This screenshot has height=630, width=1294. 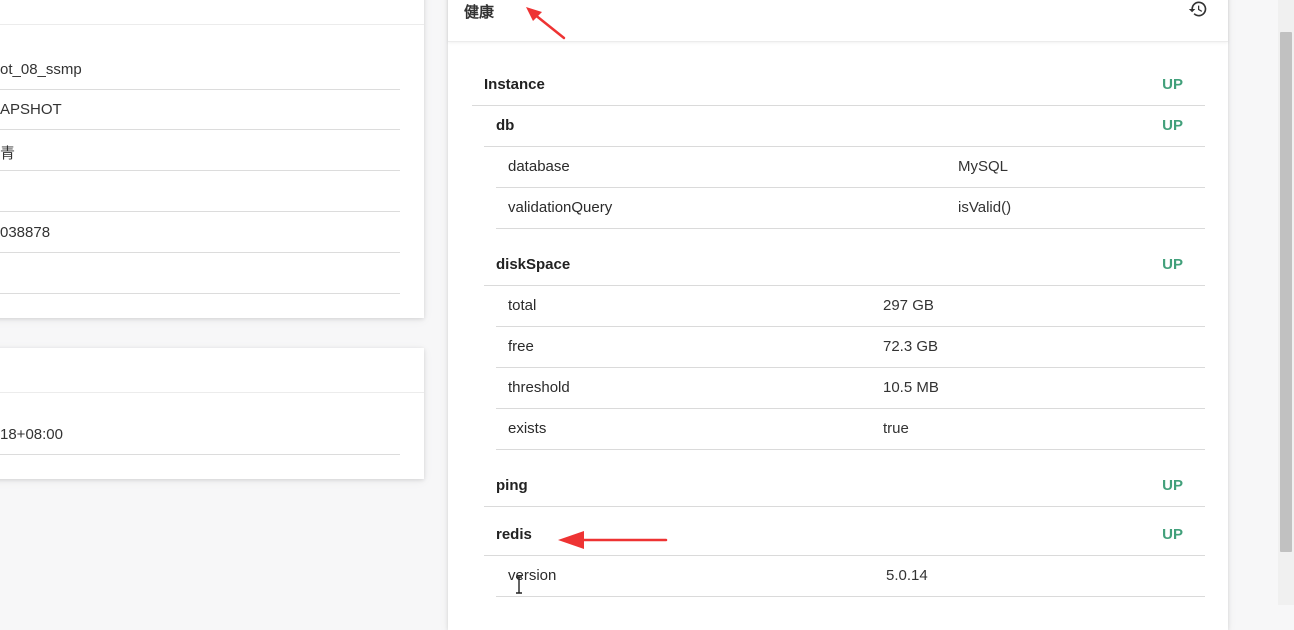 What do you see at coordinates (212, 413) in the screenshot?
I see `process-info-card: 18+08:00` at bounding box center [212, 413].